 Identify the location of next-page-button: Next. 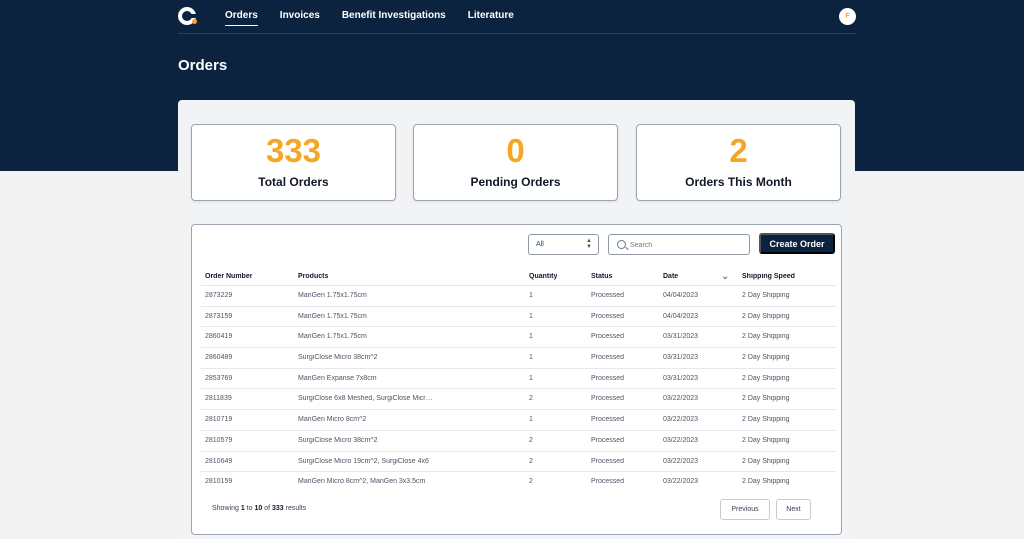
(793, 509).